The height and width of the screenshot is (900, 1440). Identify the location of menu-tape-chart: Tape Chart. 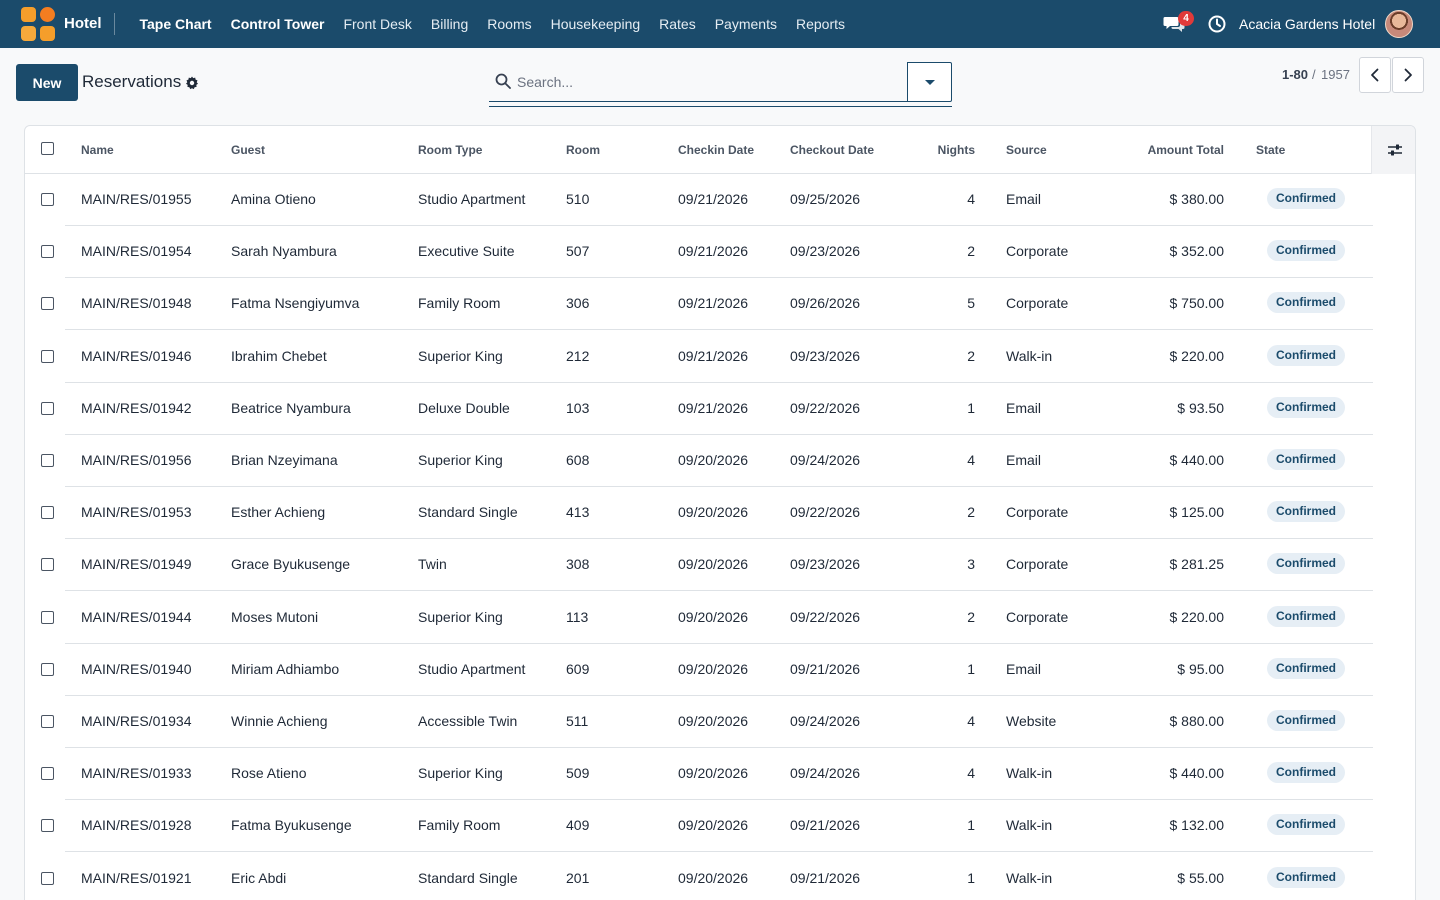
(175, 24).